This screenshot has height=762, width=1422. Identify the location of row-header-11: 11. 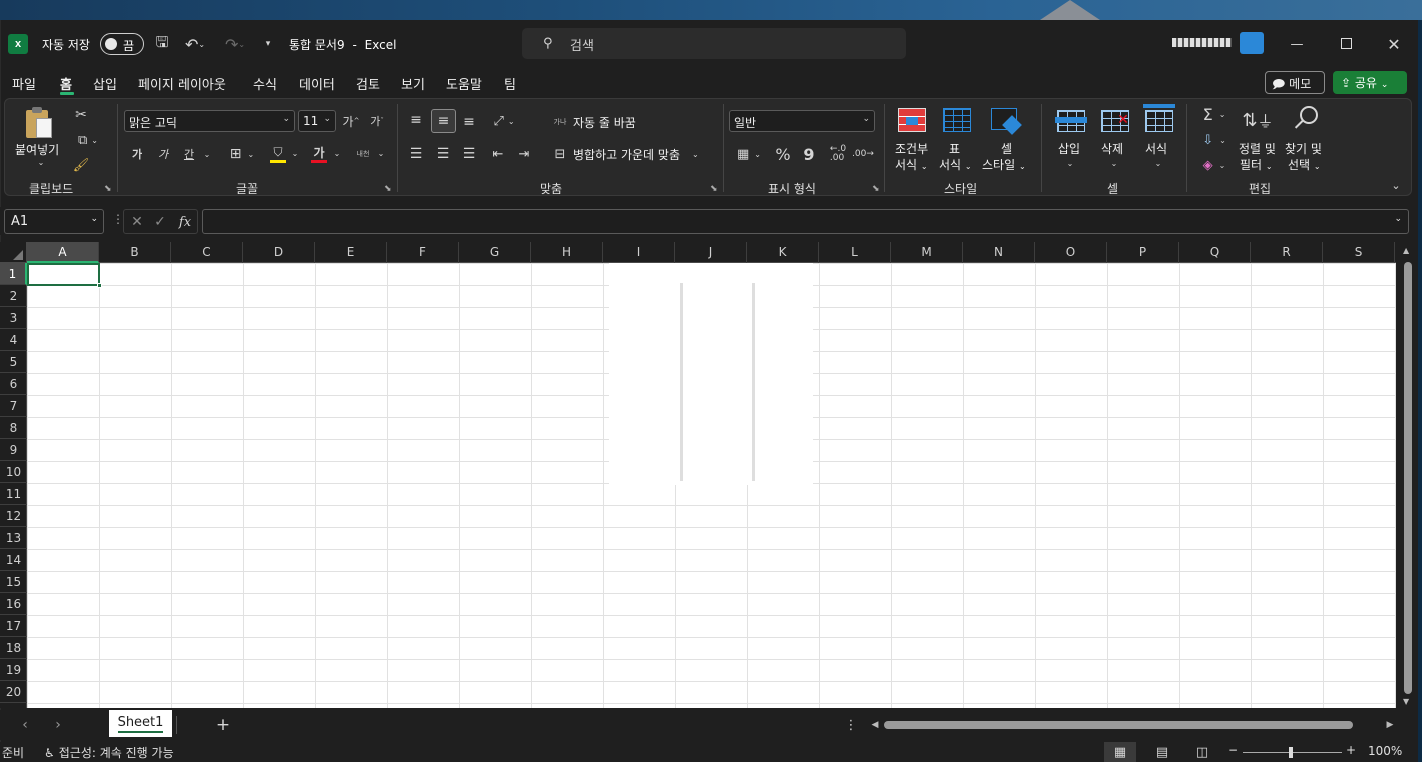
(13, 494).